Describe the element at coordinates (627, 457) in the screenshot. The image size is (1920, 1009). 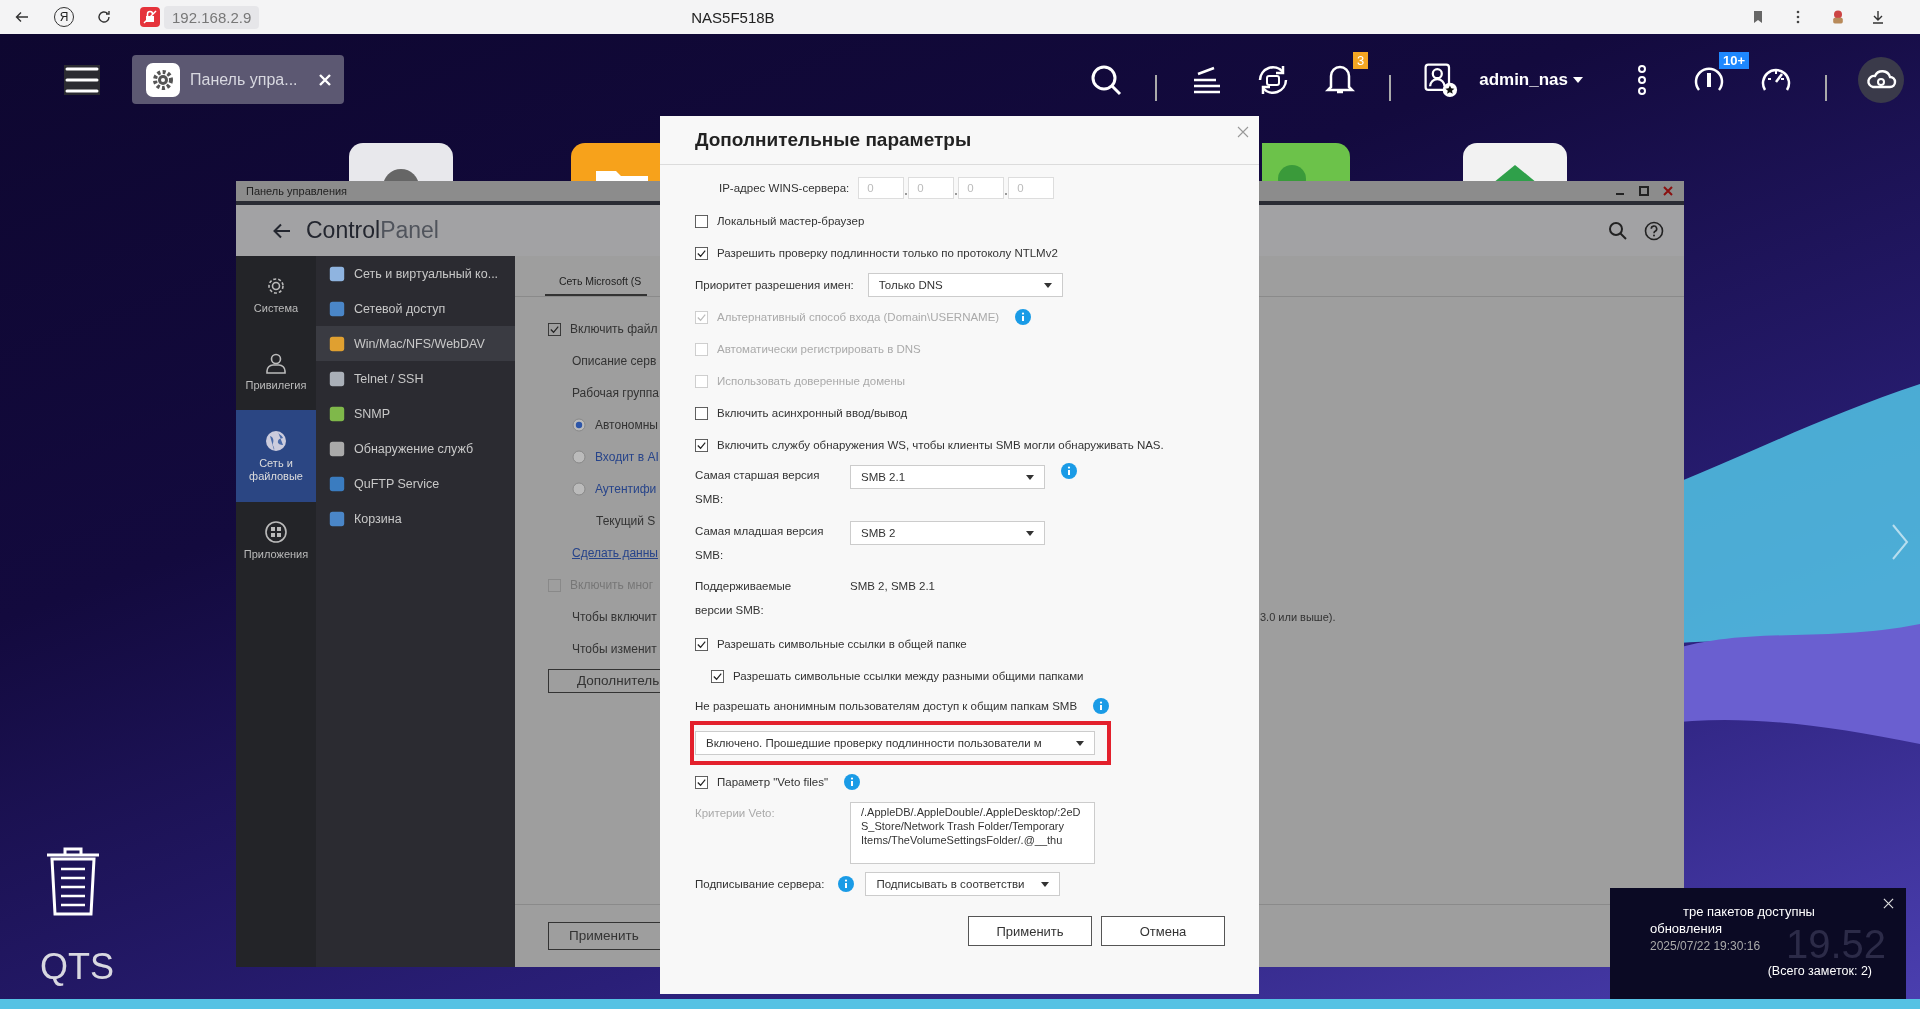
I see `option-label: Входит в AI` at that location.